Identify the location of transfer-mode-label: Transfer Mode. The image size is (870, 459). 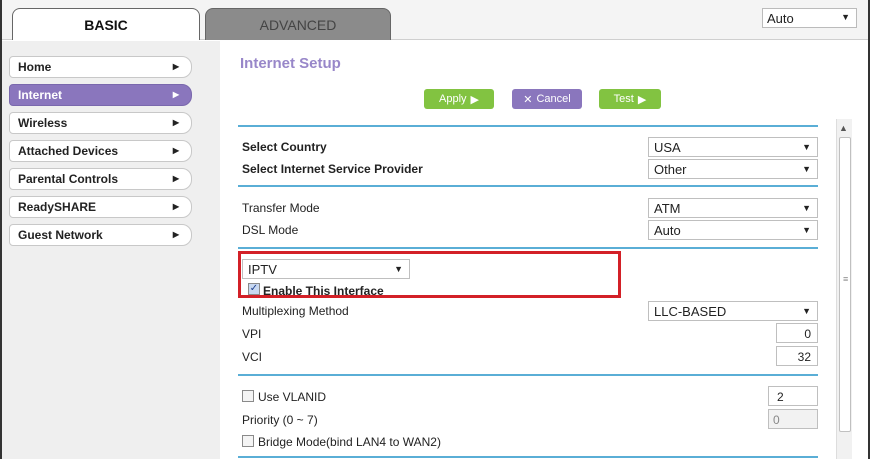
(281, 208).